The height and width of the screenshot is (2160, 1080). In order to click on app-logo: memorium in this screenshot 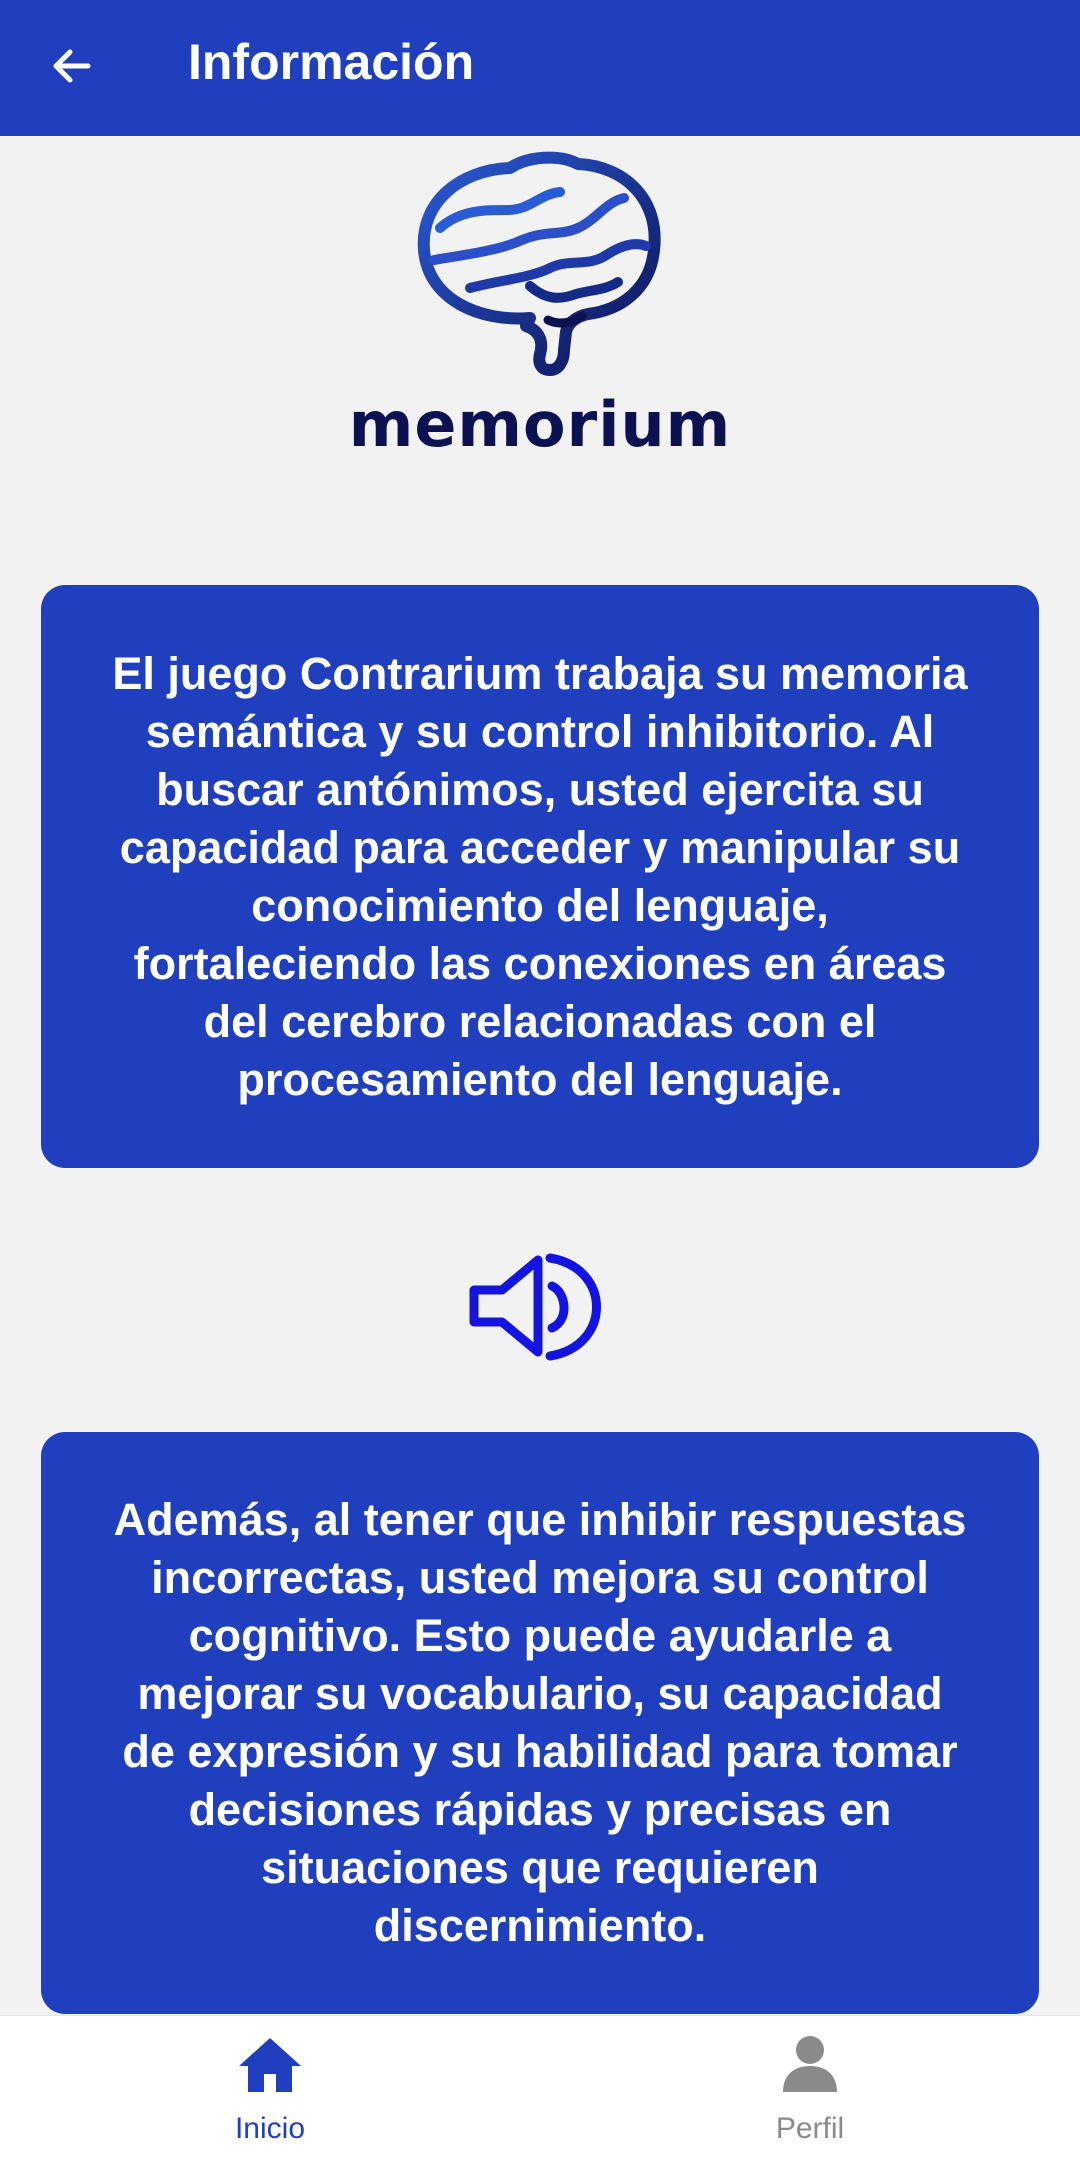, I will do `click(540, 310)`.